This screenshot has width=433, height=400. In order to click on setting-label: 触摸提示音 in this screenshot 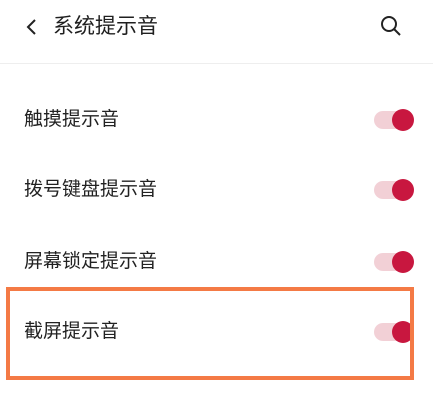, I will do `click(72, 119)`.